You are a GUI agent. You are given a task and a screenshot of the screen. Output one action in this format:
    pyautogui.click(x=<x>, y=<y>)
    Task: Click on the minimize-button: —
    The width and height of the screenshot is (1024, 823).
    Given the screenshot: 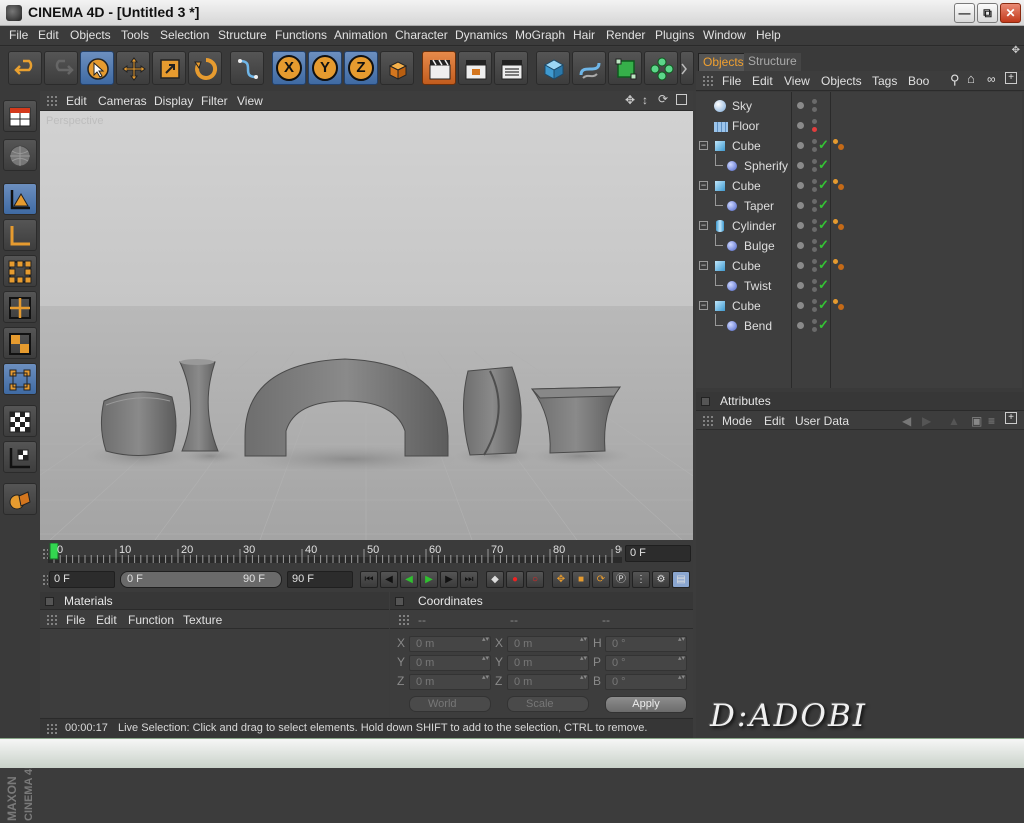 What is the action you would take?
    pyautogui.click(x=964, y=13)
    